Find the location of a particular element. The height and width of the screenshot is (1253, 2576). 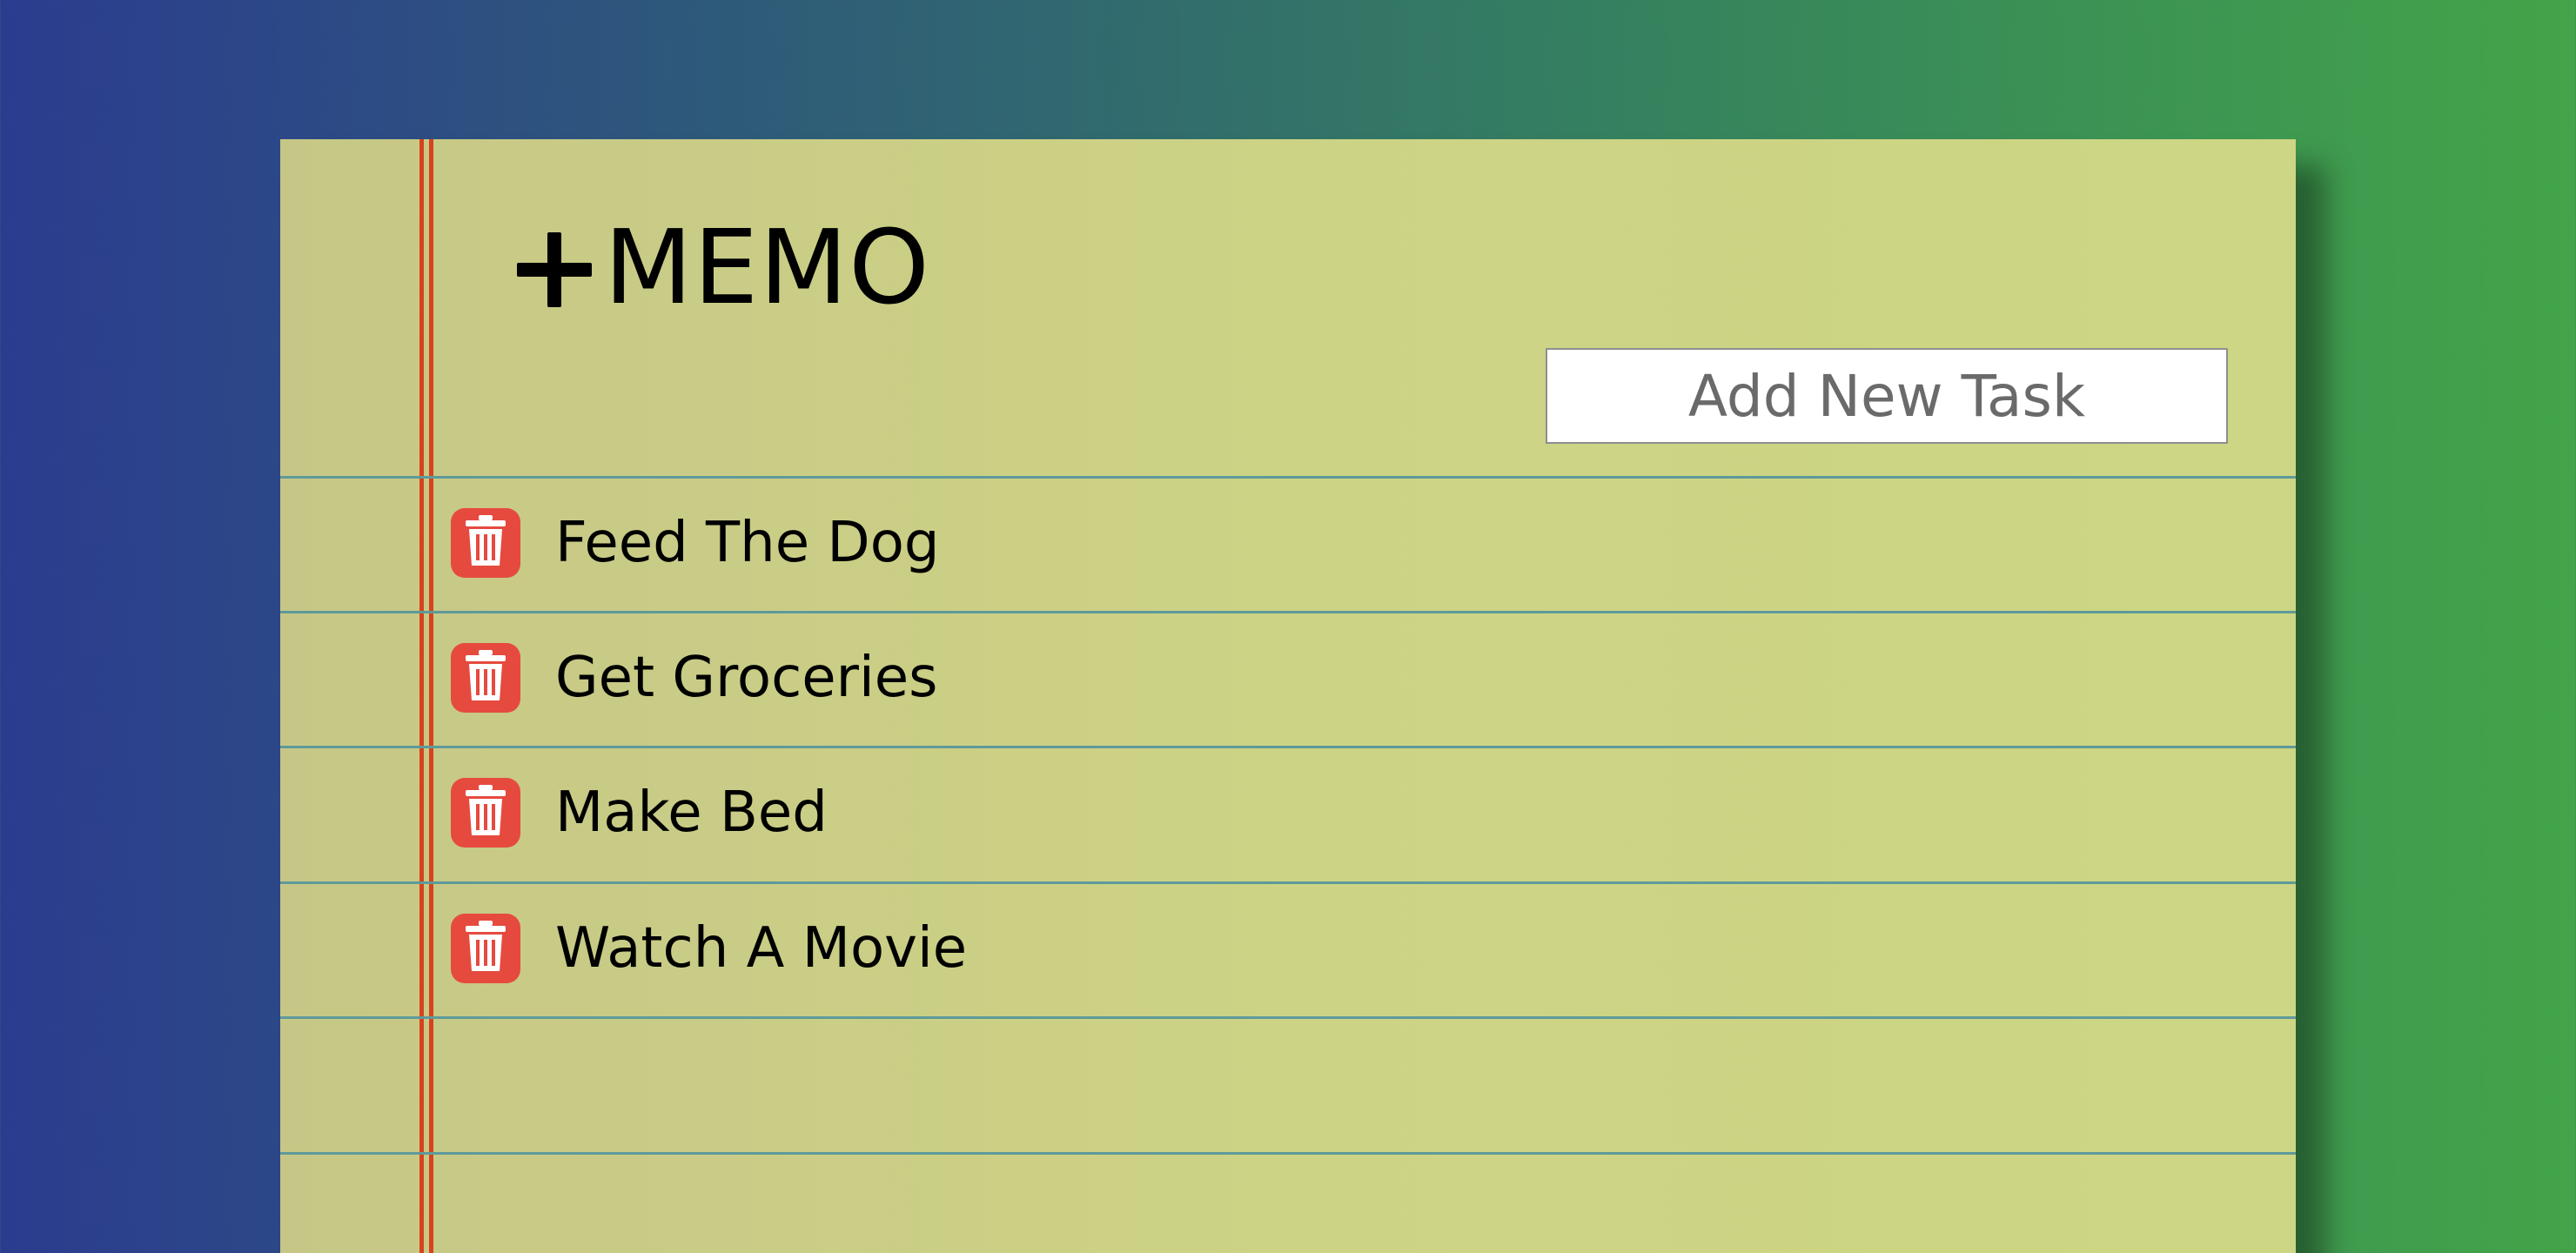

margin-line-left is located at coordinates (421, 696).